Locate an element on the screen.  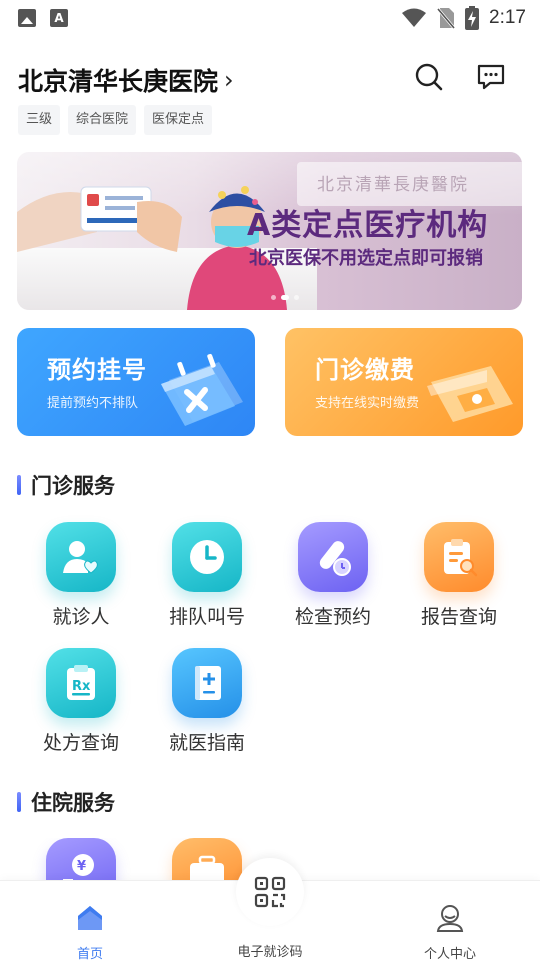
test-tube-icon is located at coordinates (333, 557).